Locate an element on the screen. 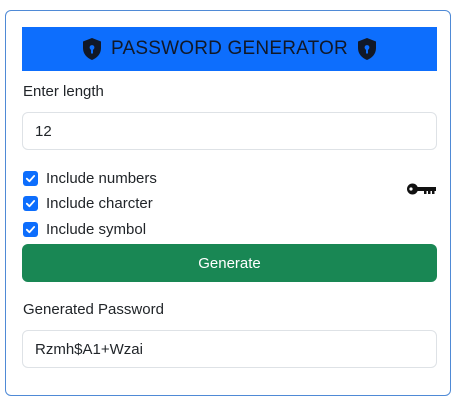 The height and width of the screenshot is (404, 466). option-label: Include numbers is located at coordinates (101, 178).